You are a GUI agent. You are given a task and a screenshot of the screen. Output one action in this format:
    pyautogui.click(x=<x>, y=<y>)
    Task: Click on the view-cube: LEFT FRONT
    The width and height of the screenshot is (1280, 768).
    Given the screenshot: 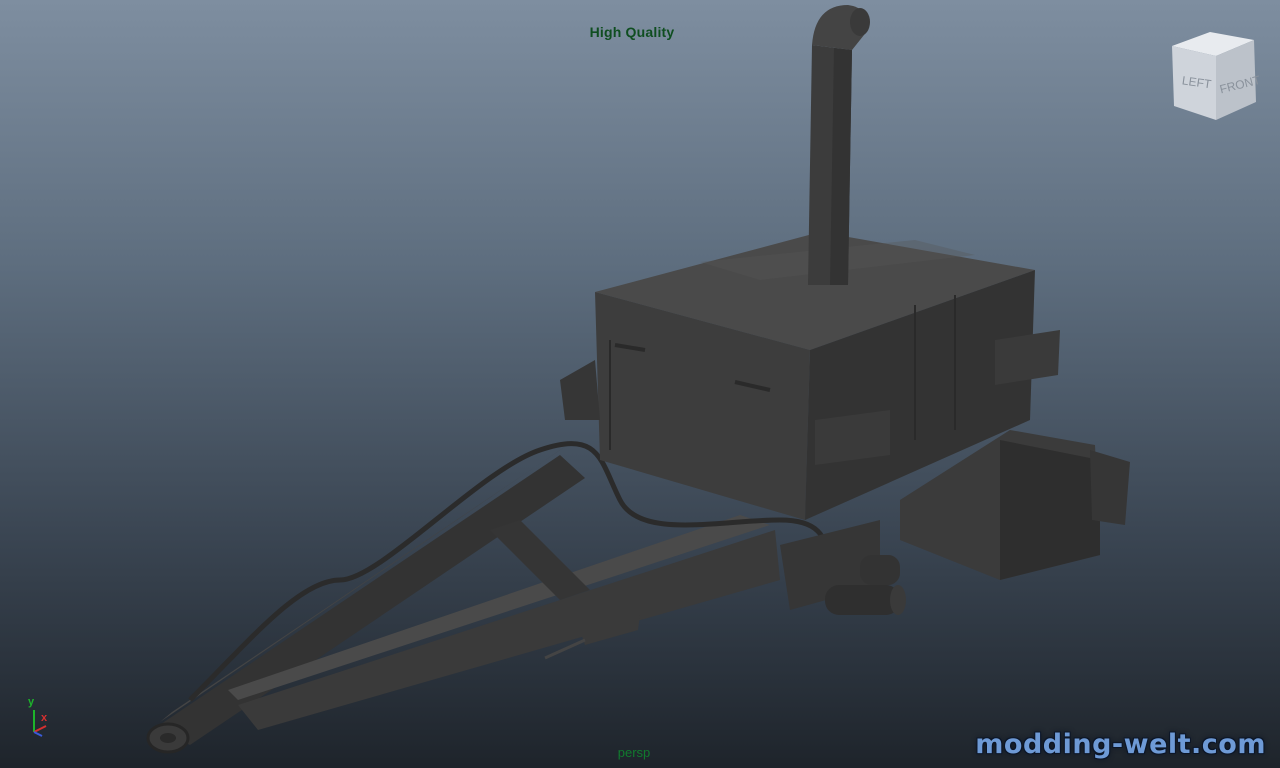 What is the action you would take?
    pyautogui.click(x=1212, y=74)
    